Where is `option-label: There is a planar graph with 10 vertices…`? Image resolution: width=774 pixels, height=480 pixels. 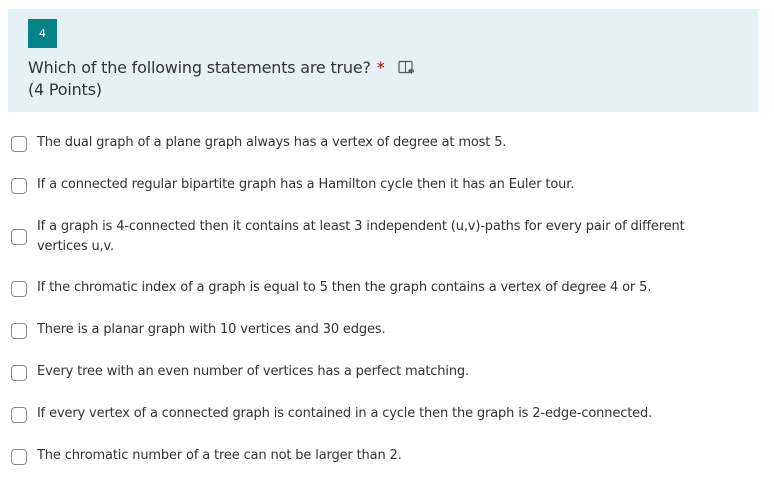 option-label: There is a planar graph with 10 vertices… is located at coordinates (211, 329).